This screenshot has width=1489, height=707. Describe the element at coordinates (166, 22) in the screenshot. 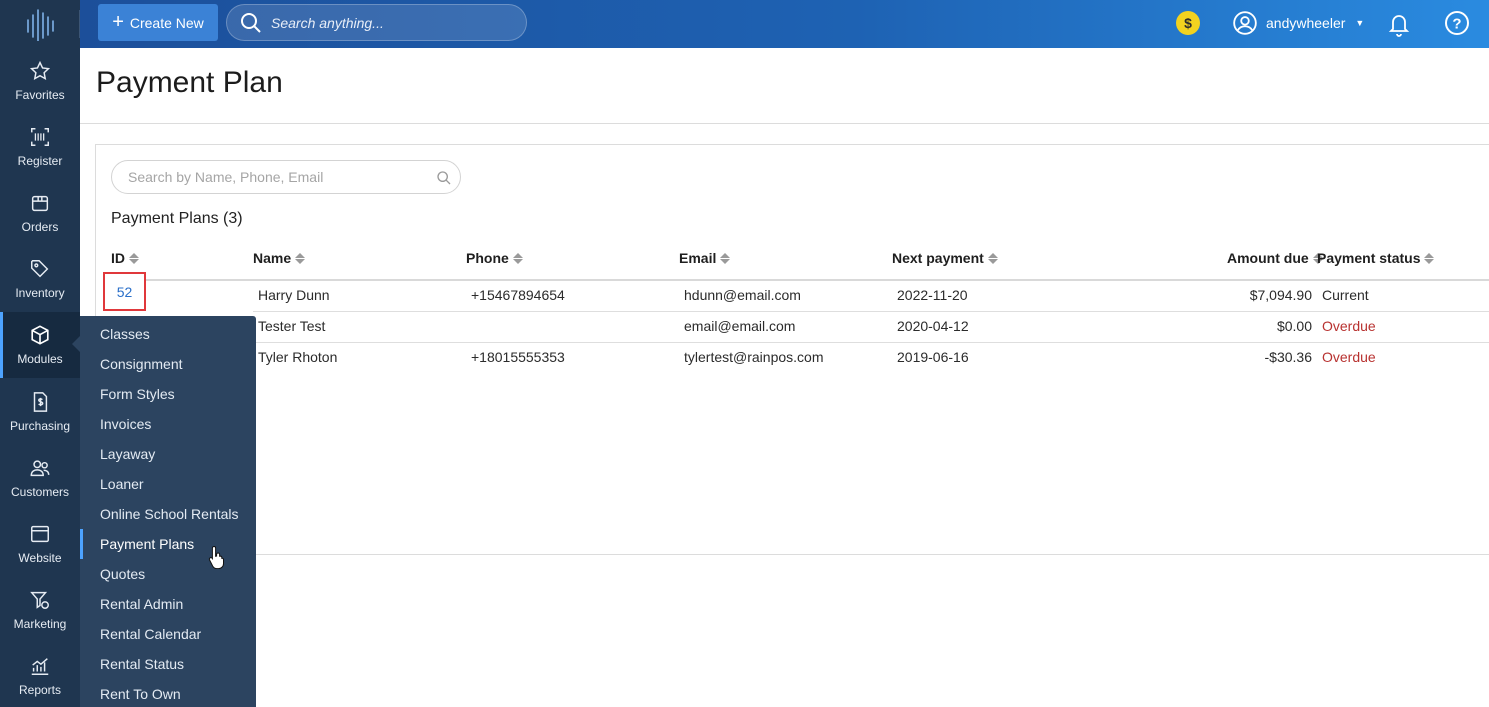

I see `create-new-label: Create New` at that location.